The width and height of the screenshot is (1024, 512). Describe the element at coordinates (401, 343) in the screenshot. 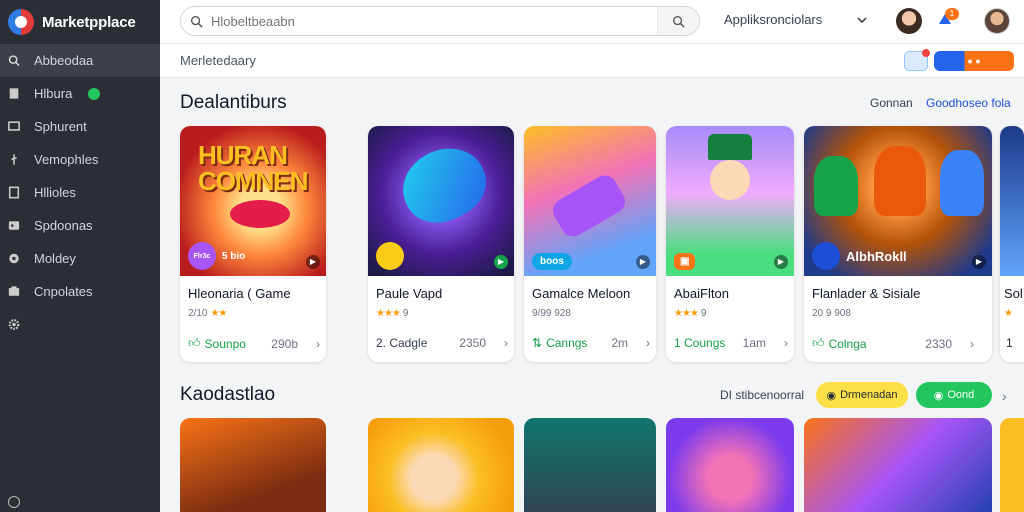

I see `card-action: 2. Cadgle` at that location.